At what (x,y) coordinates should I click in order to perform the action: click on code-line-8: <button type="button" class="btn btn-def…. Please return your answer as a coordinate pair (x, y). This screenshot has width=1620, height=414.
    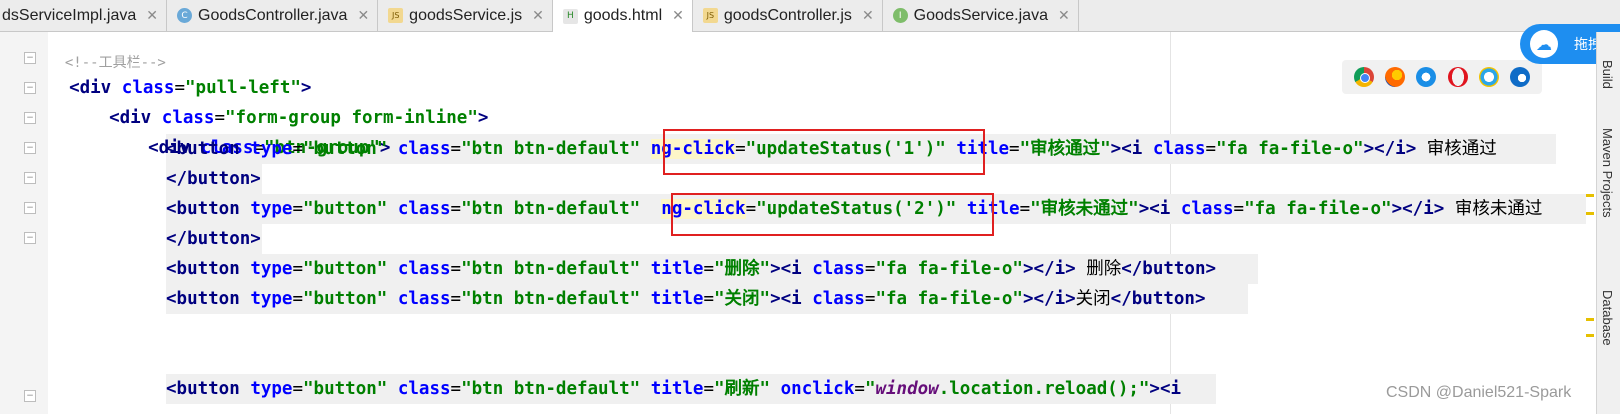
    Looking at the image, I should click on (691, 269).